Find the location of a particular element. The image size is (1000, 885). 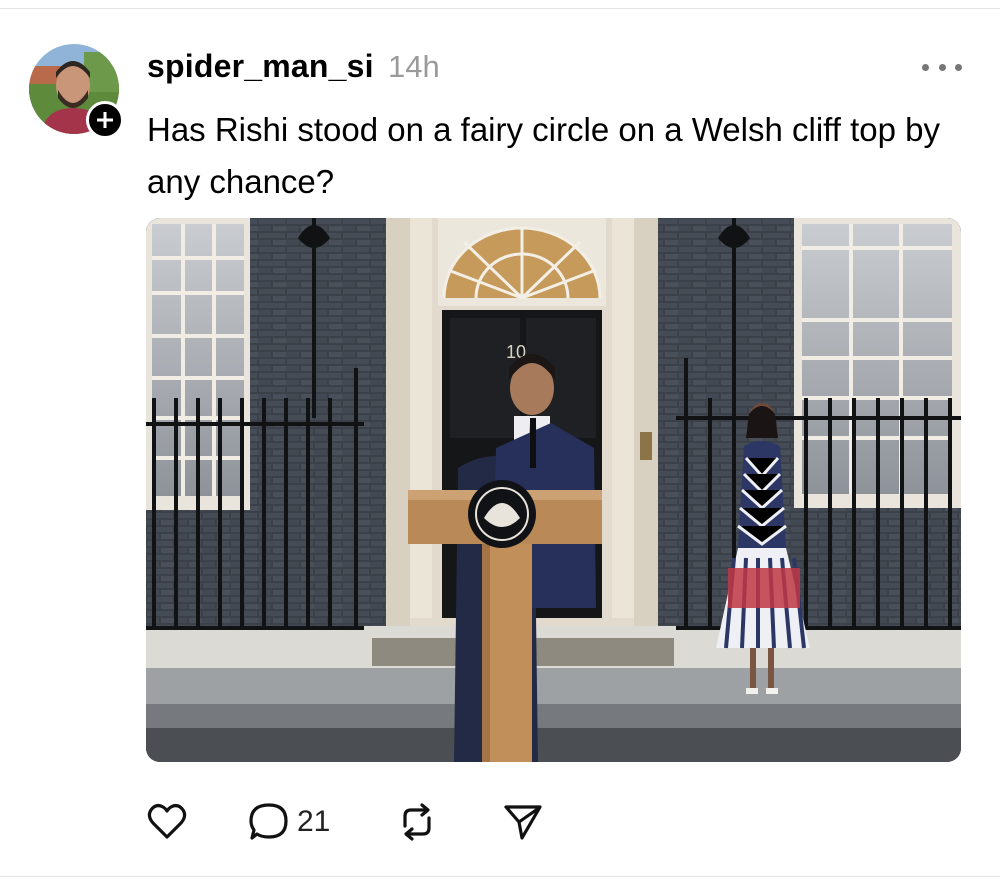

repost-icon is located at coordinates (417, 822).